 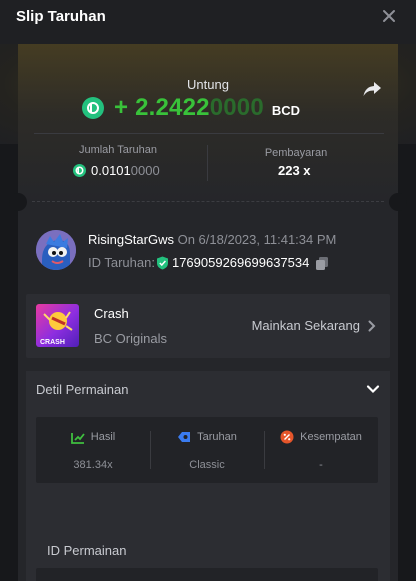 I want to click on bet-amount-label: Jumlah Taruhan, so click(x=118, y=150).